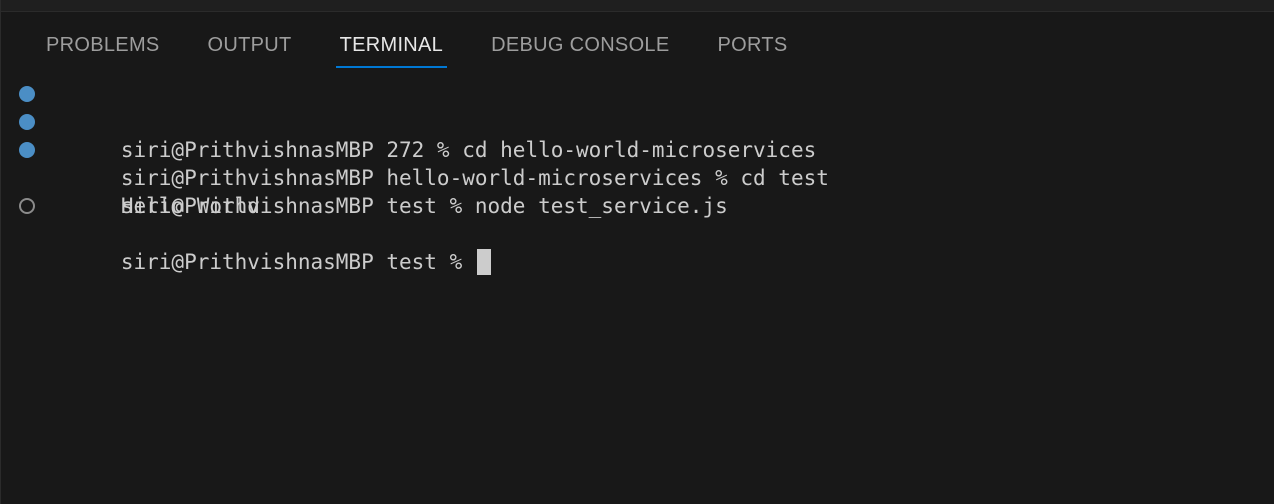 This screenshot has width=1274, height=504. I want to click on terminal-cursor, so click(483, 262).